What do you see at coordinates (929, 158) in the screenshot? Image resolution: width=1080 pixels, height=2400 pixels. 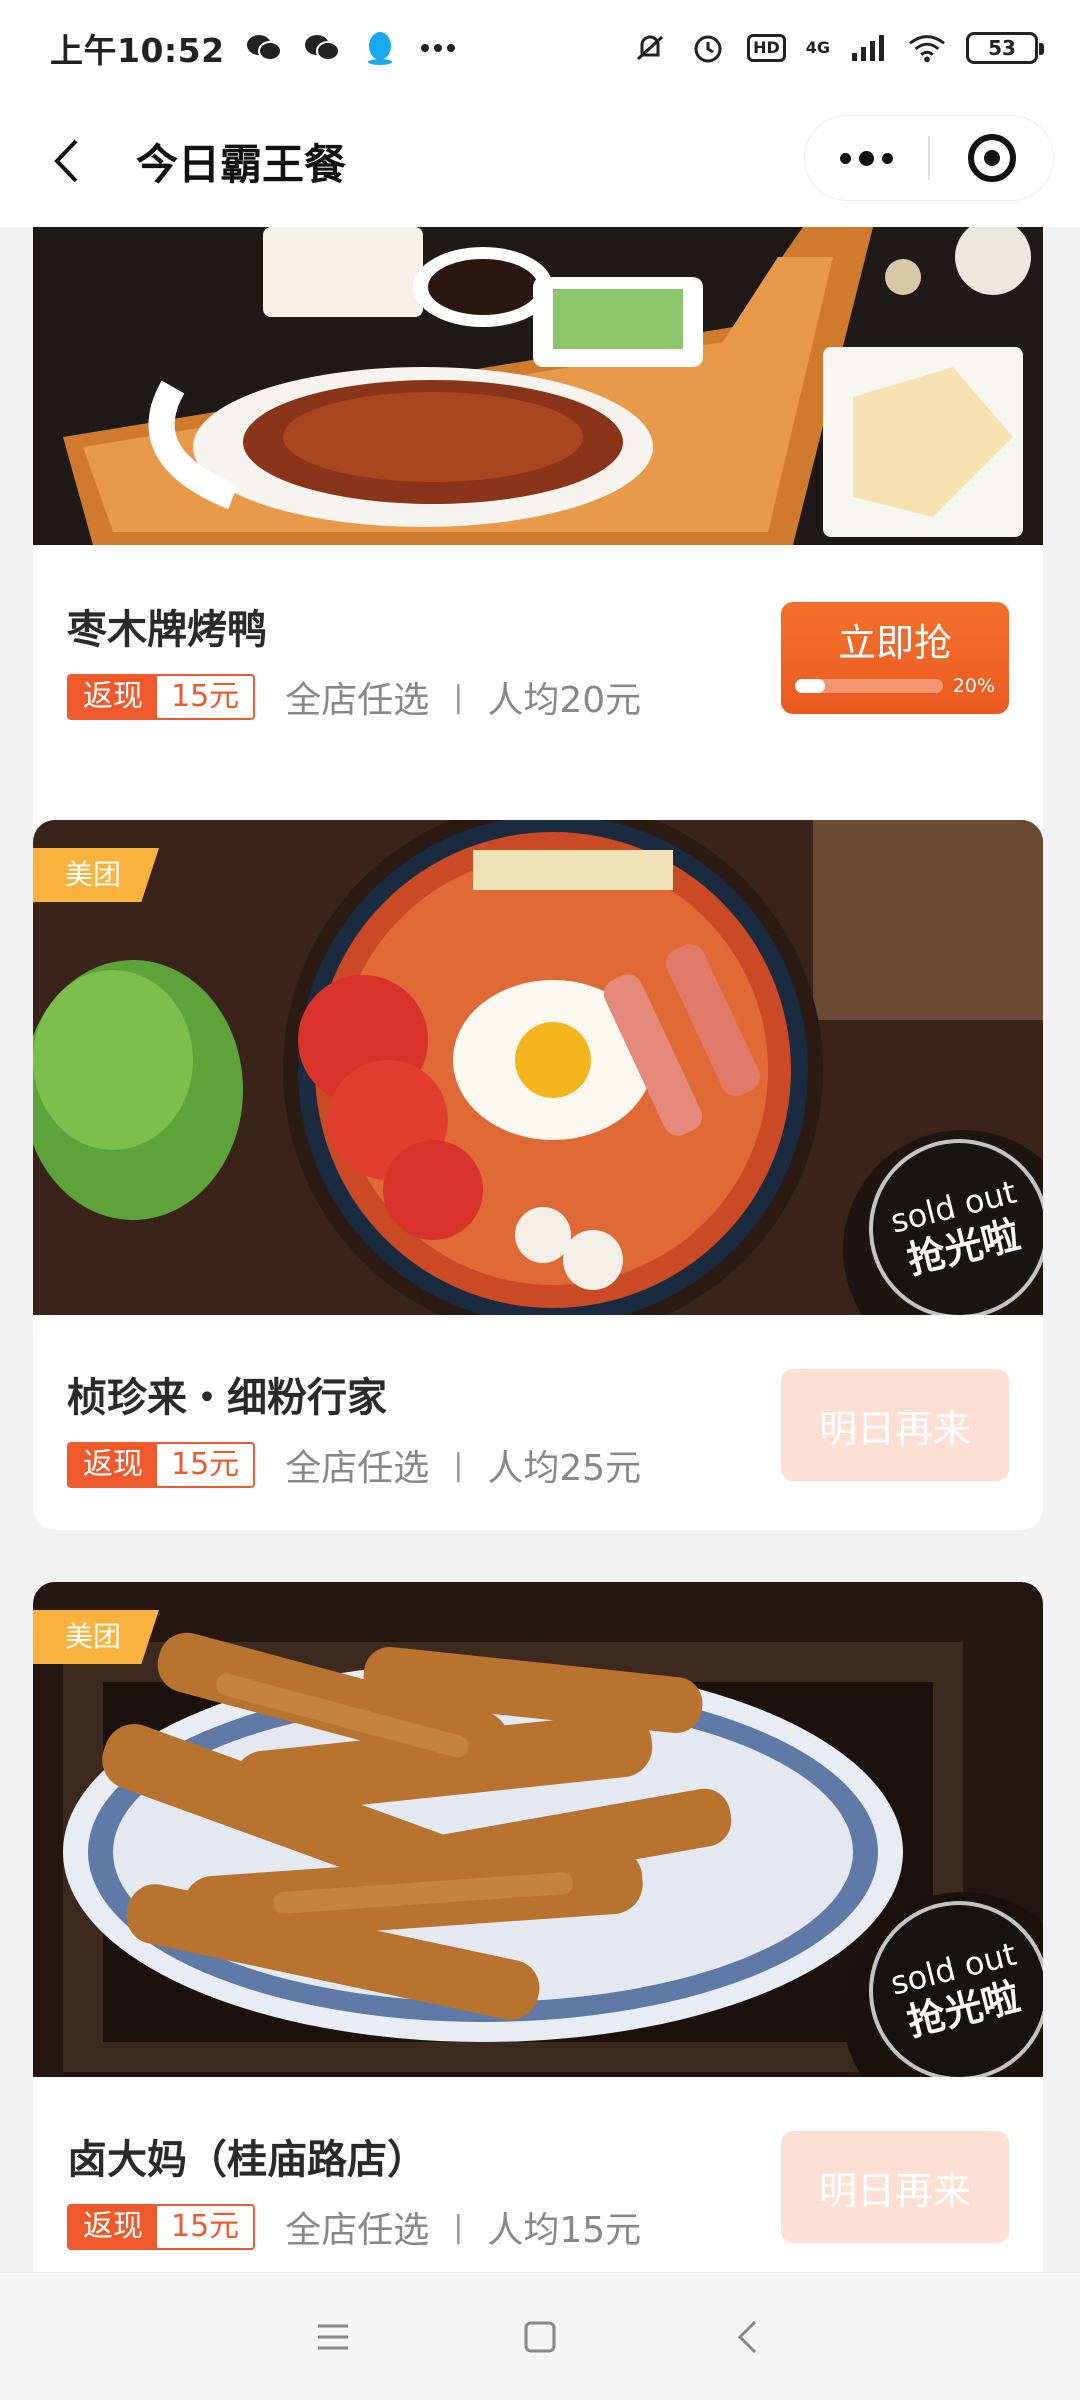 I see `miniprogram-capsule` at bounding box center [929, 158].